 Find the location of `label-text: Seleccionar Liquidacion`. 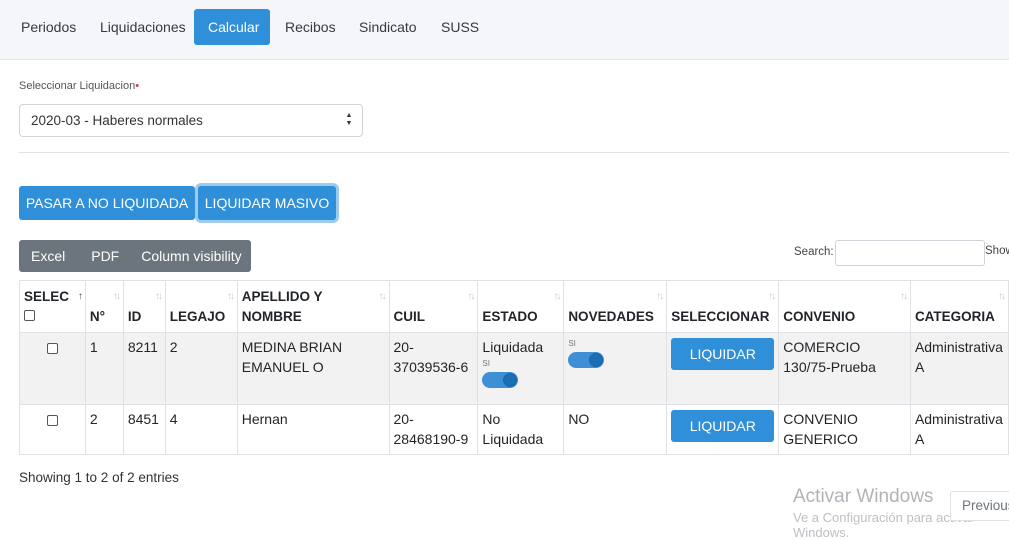

label-text: Seleccionar Liquidacion is located at coordinates (77, 86).